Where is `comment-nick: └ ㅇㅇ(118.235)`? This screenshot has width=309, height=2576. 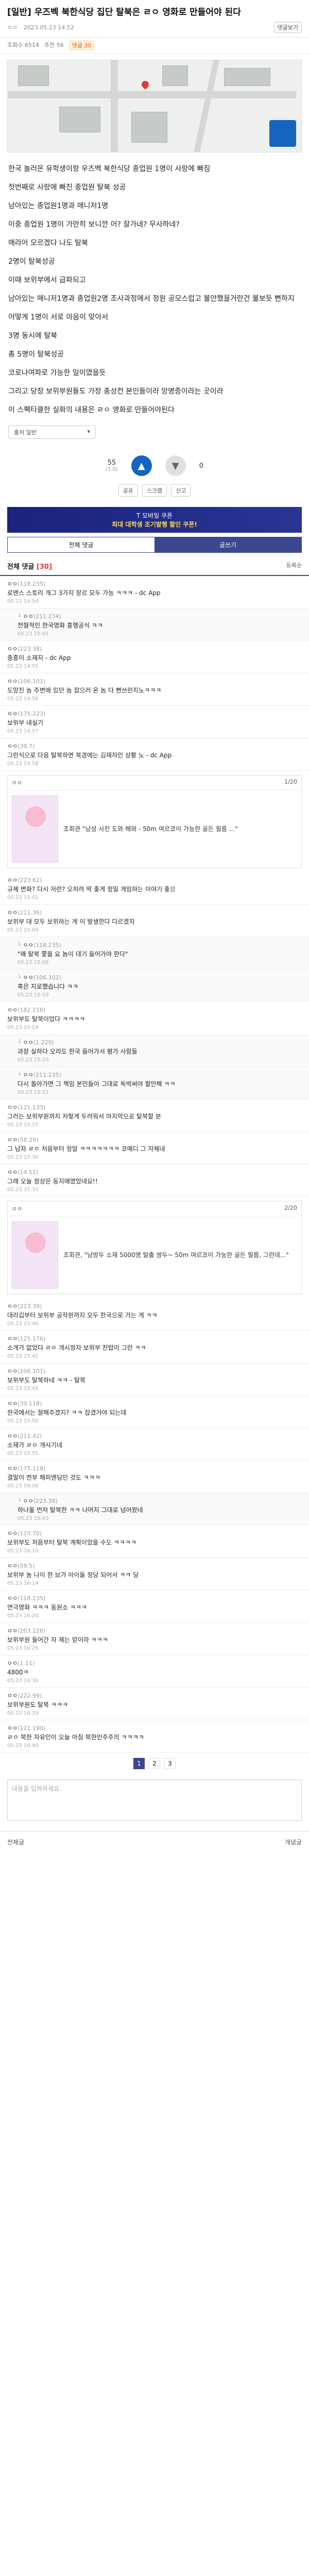
comment-nick: └ ㅇㅇ(118.235) is located at coordinates (160, 945).